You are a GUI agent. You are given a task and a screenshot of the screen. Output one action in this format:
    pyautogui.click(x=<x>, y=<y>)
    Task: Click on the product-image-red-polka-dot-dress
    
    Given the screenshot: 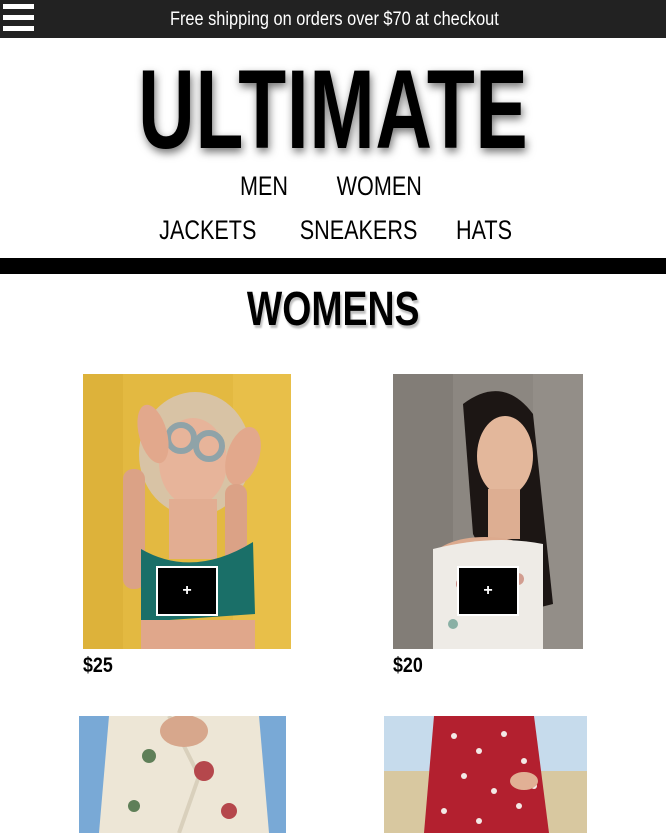 What is the action you would take?
    pyautogui.click(x=485, y=774)
    